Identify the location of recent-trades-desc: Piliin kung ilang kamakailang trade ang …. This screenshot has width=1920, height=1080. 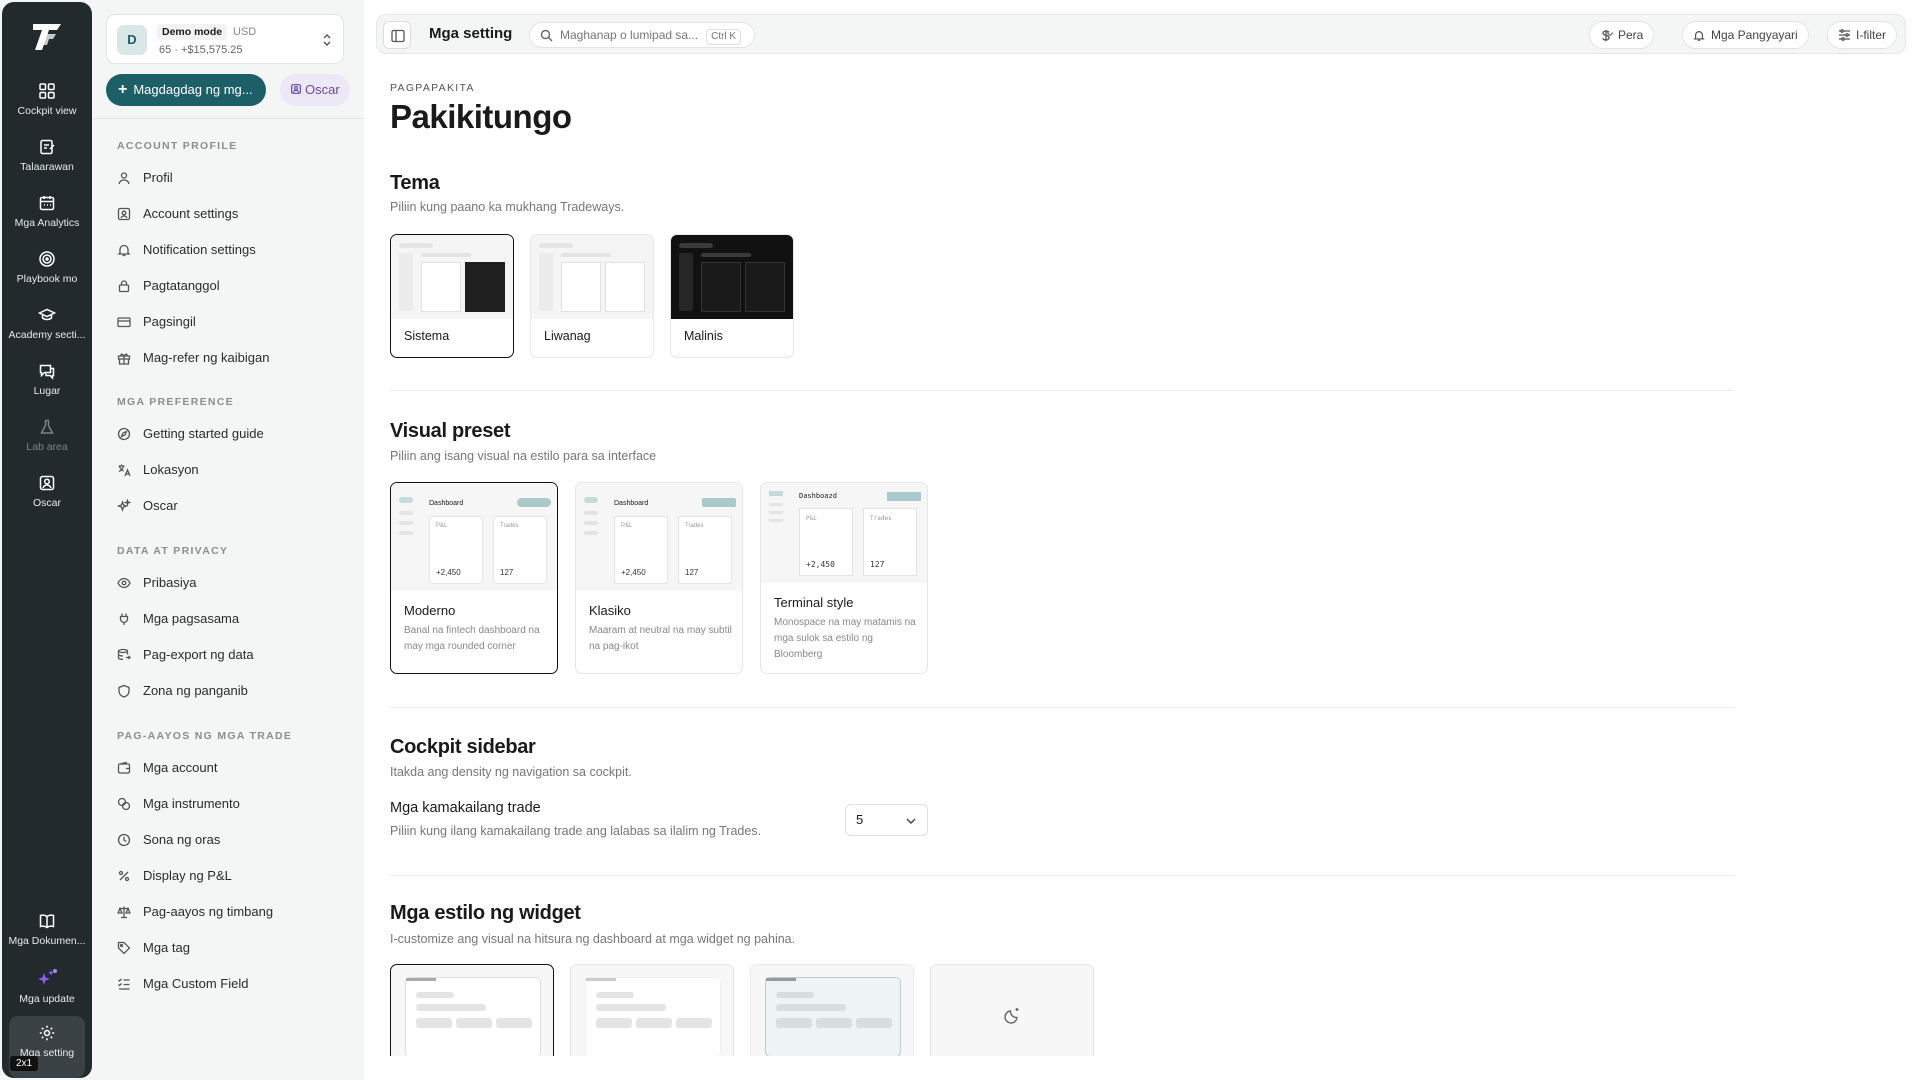
(576, 831).